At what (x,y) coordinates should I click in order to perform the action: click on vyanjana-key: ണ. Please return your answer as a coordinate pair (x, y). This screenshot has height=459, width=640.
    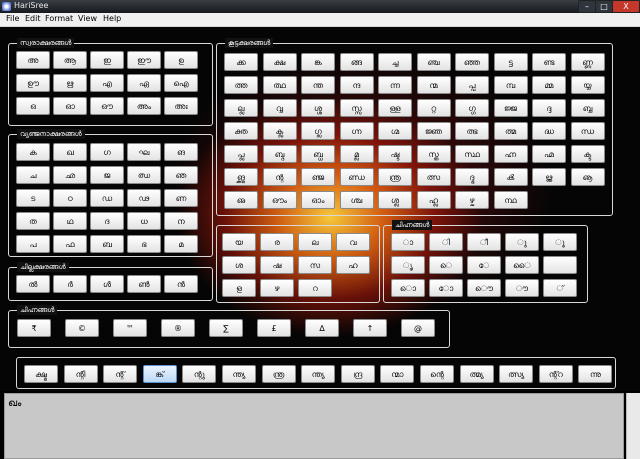
    Looking at the image, I should click on (181, 198).